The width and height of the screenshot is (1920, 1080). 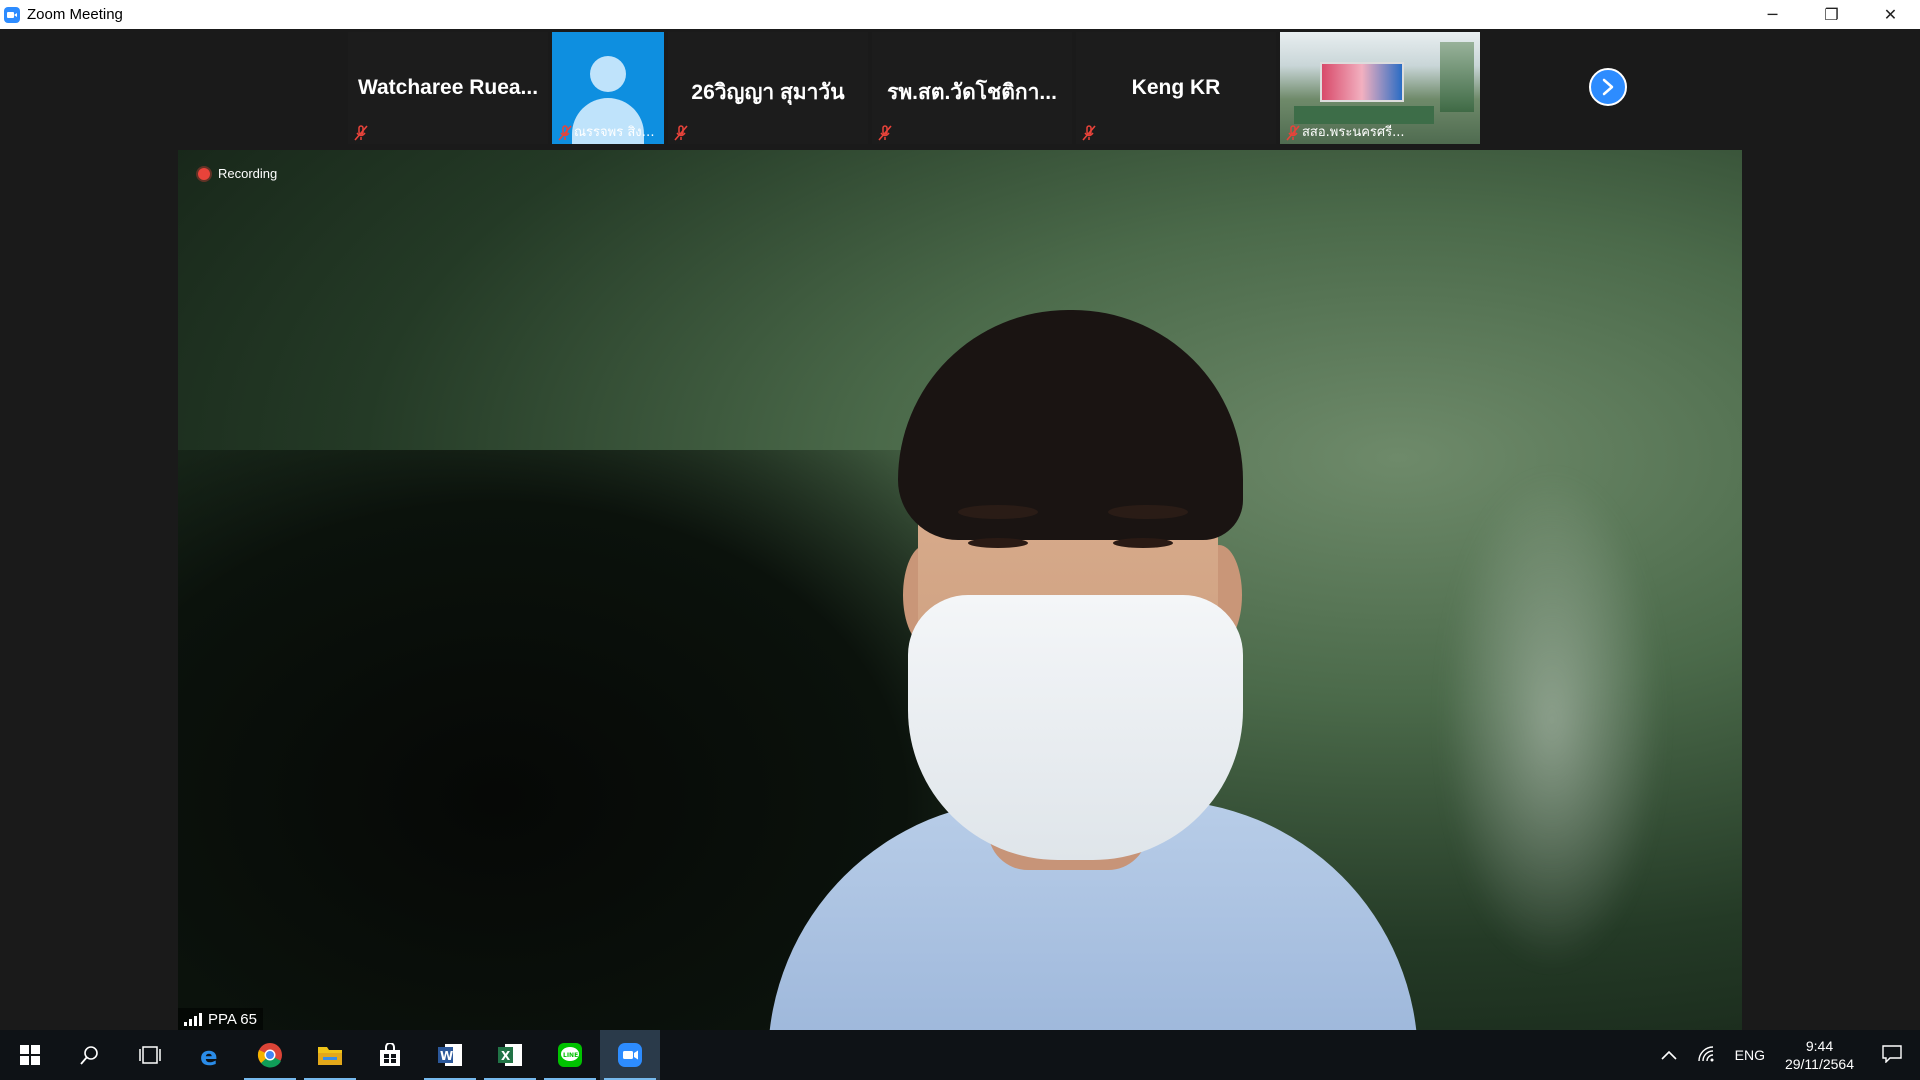 I want to click on speaker-name-tag: PPA 65, so click(x=220, y=1019).